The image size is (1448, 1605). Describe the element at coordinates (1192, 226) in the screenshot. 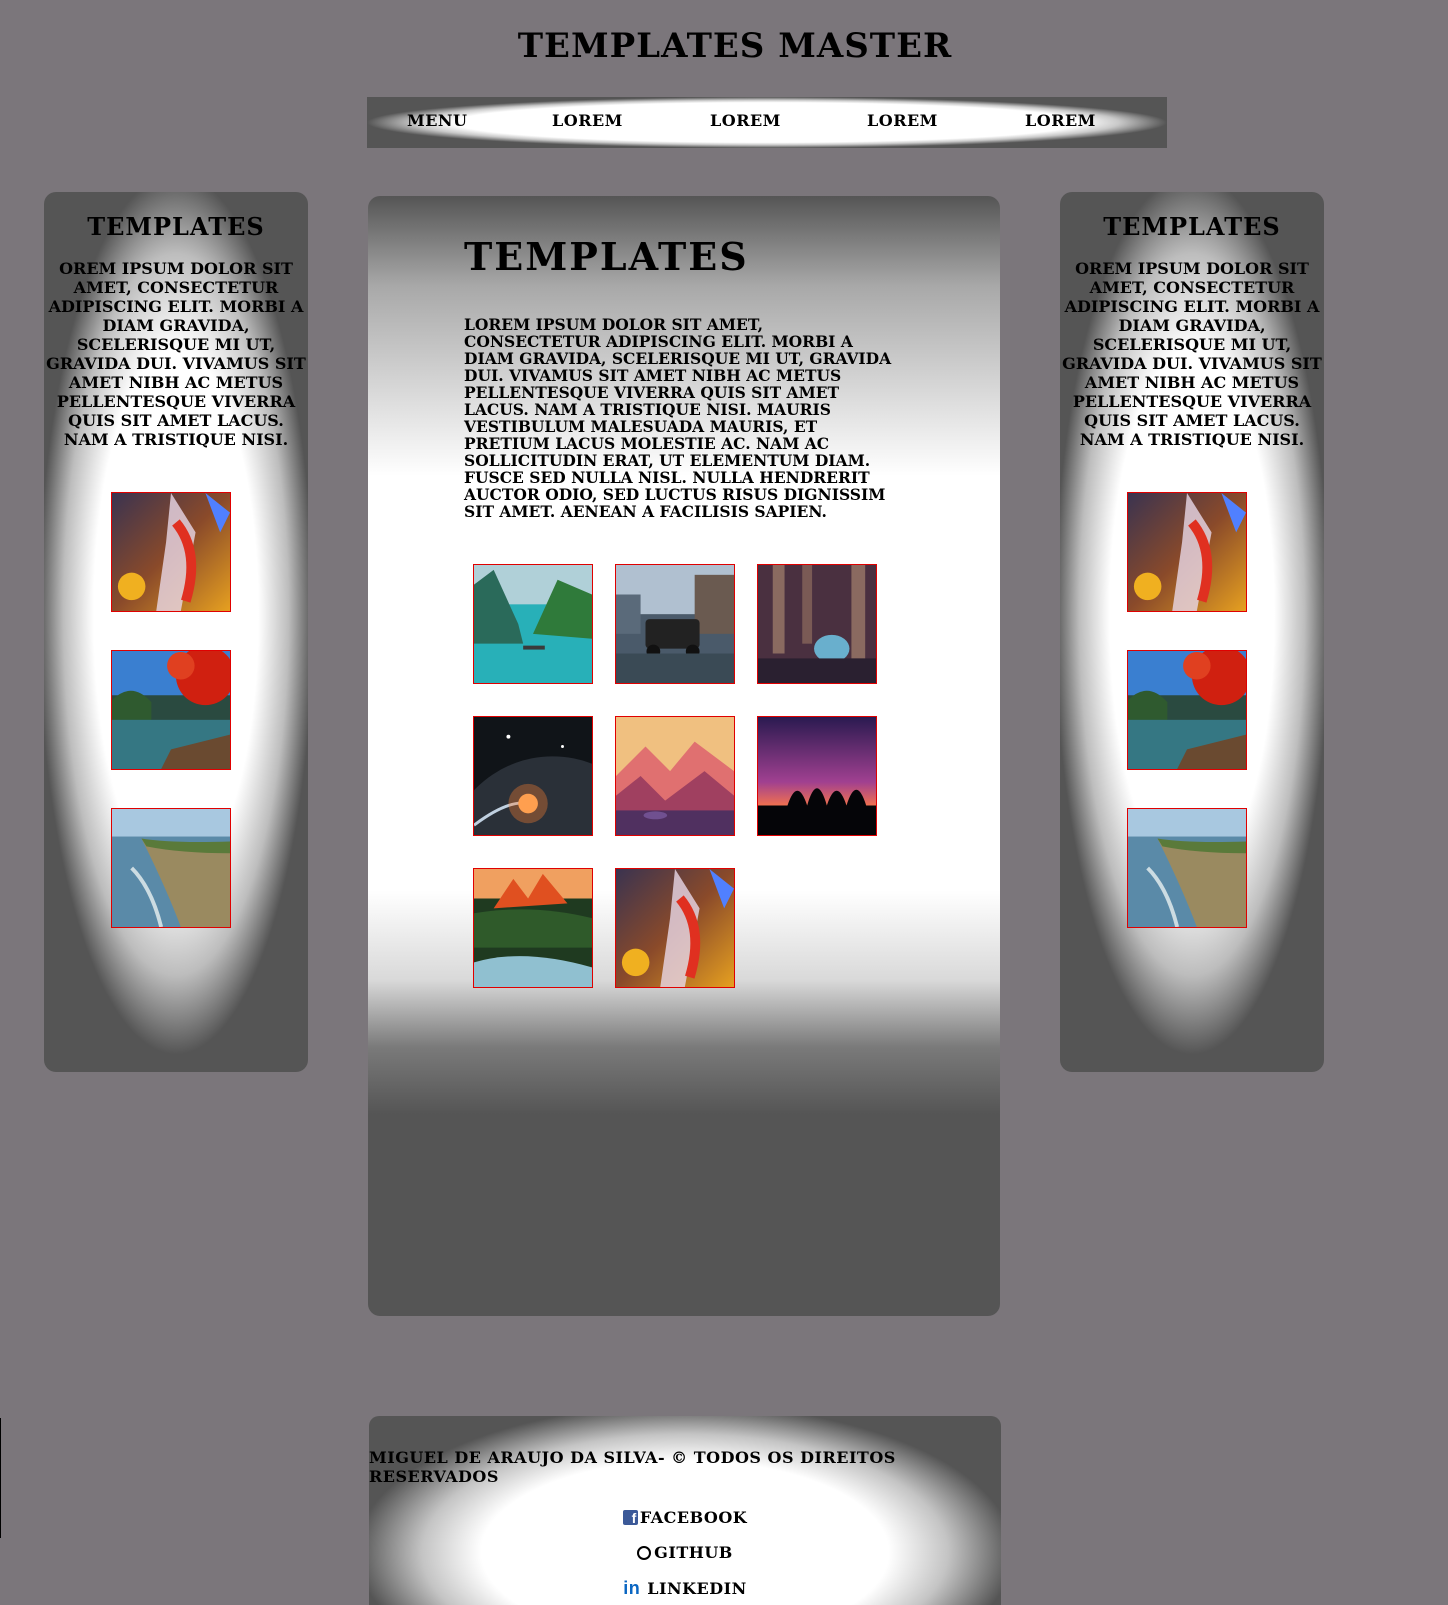

I see `right-sidebar-title: Templates` at that location.